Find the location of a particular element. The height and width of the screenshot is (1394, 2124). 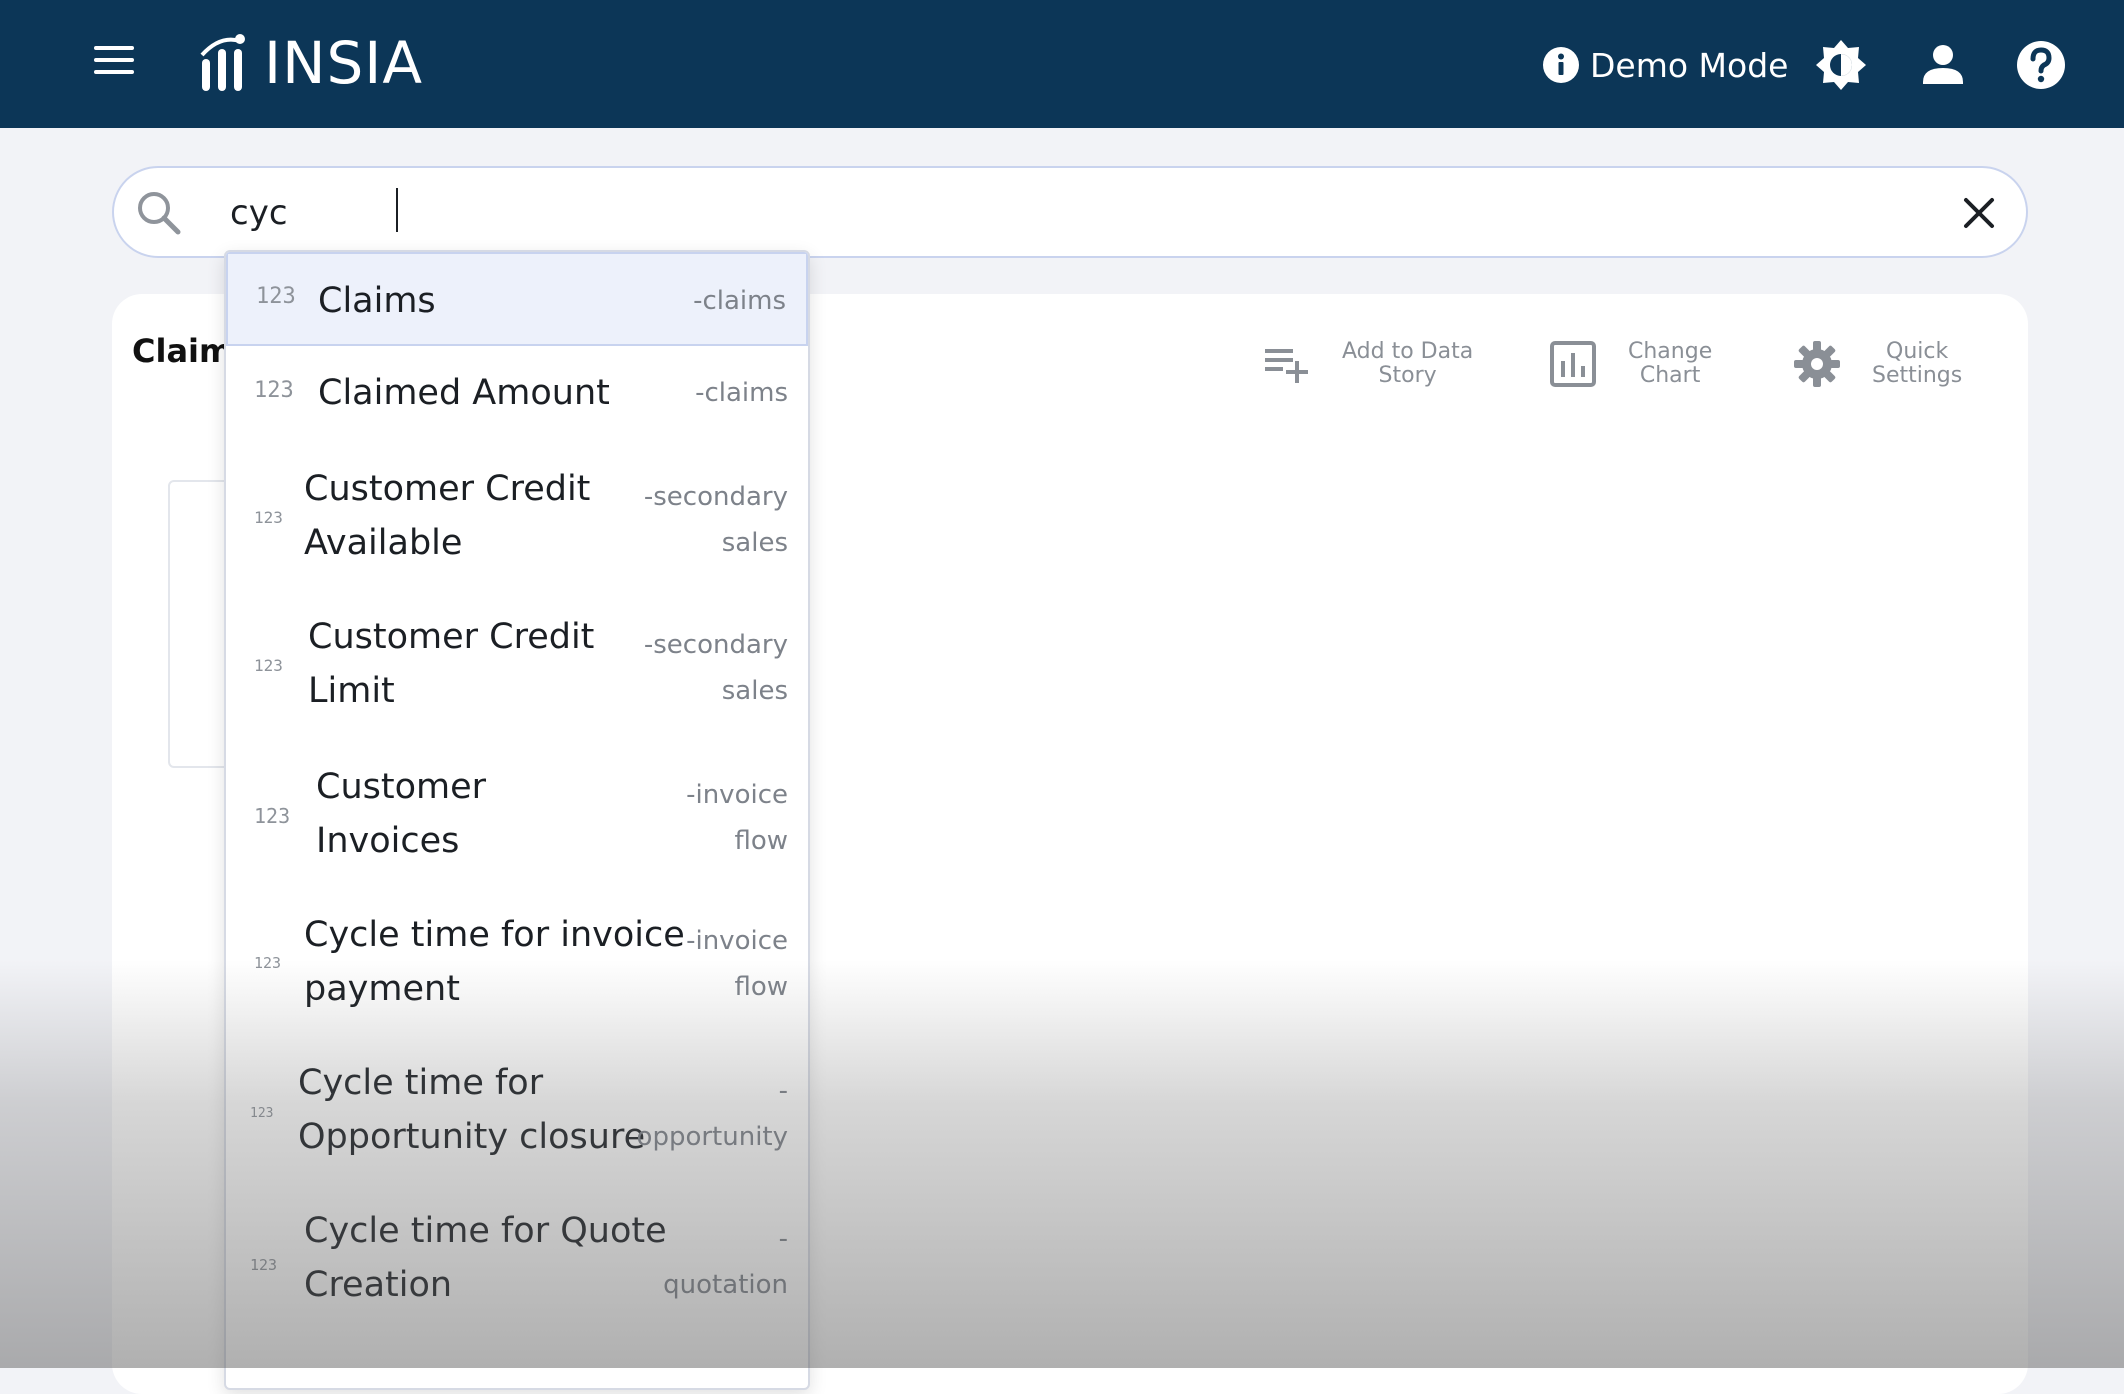

hamburger-menu-icon is located at coordinates (114, 62).